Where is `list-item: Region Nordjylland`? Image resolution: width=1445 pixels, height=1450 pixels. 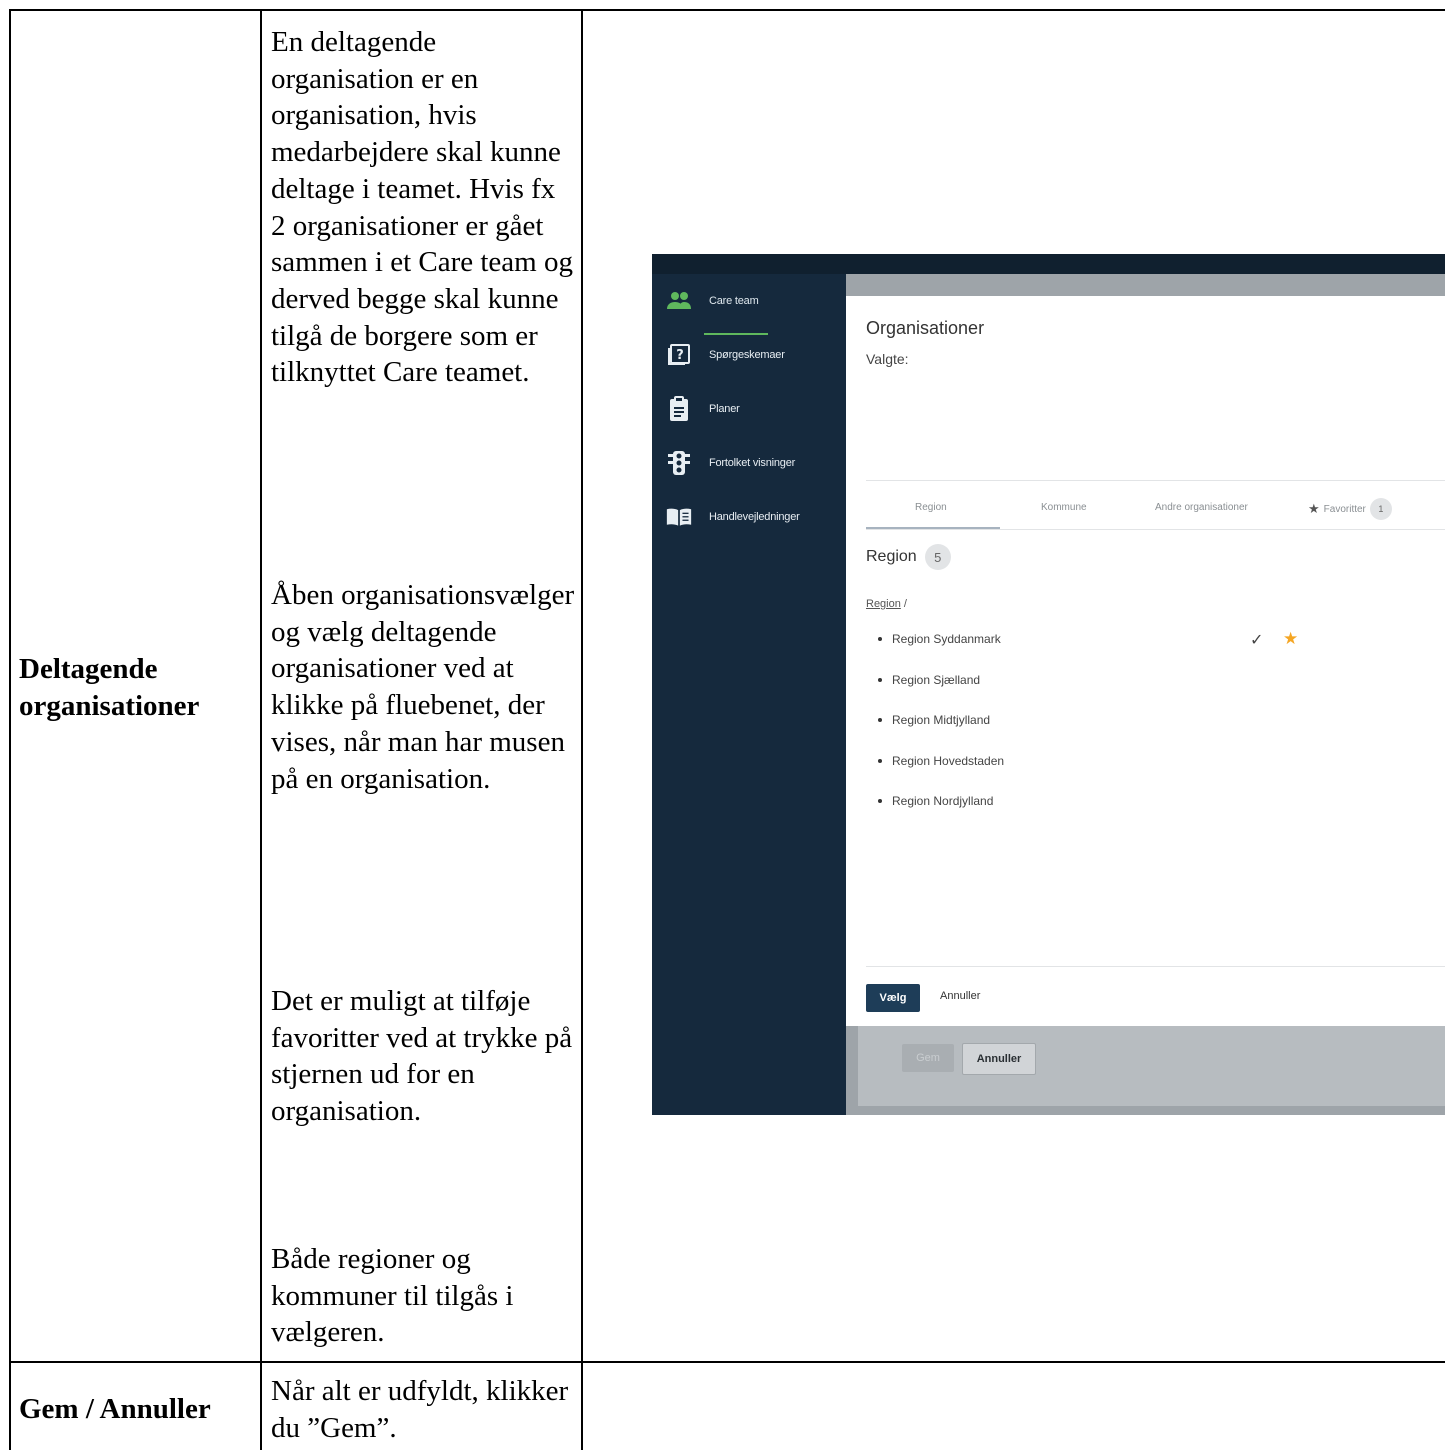
list-item: Region Nordjylland is located at coordinates (935, 801).